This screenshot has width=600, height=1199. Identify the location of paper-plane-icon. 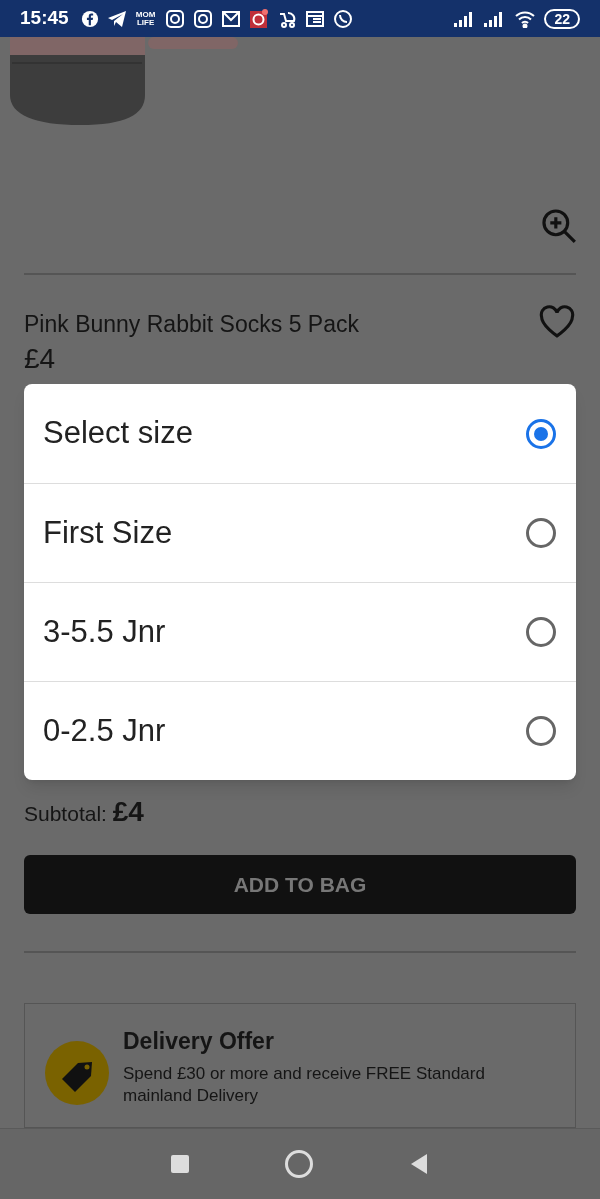
(116, 18).